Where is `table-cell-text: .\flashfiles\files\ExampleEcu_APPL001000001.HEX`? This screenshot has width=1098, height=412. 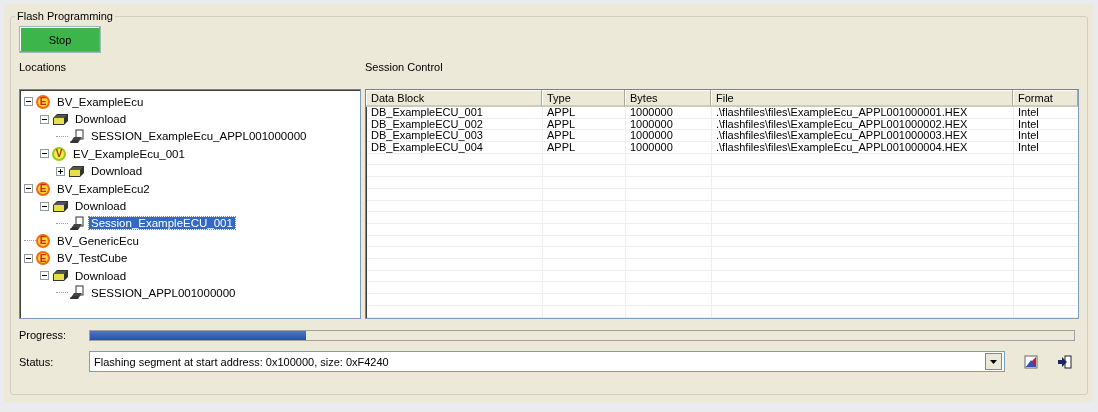 table-cell-text: .\flashfiles\files\ExampleEcu_APPL001000001.HEX is located at coordinates (842, 113).